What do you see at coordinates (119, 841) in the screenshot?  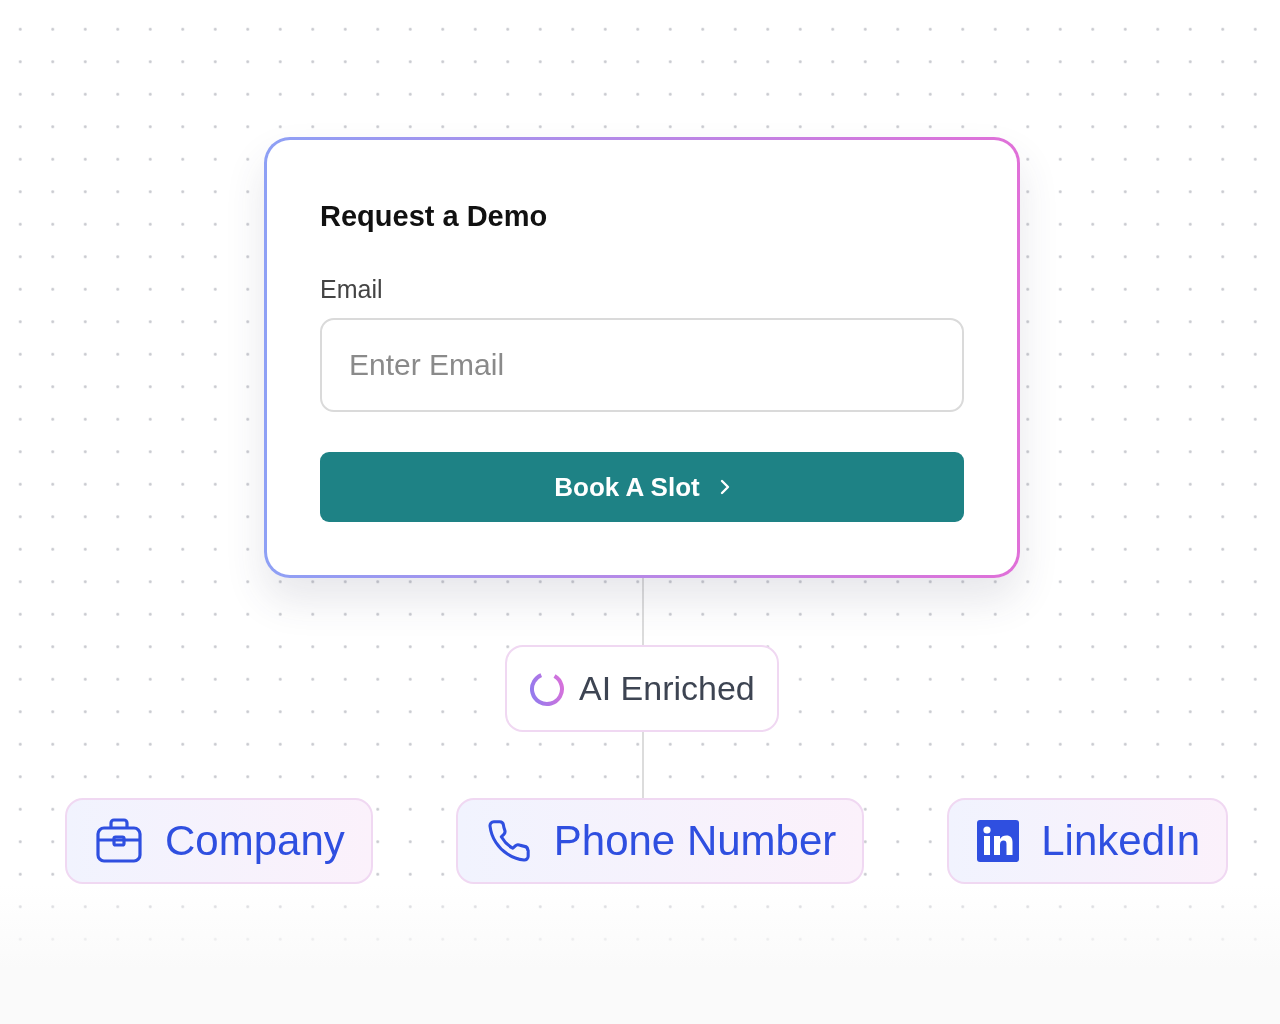 I see `briefcase-icon` at bounding box center [119, 841].